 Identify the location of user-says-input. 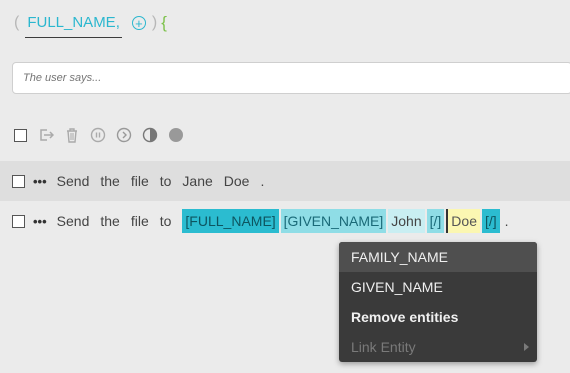
(291, 78).